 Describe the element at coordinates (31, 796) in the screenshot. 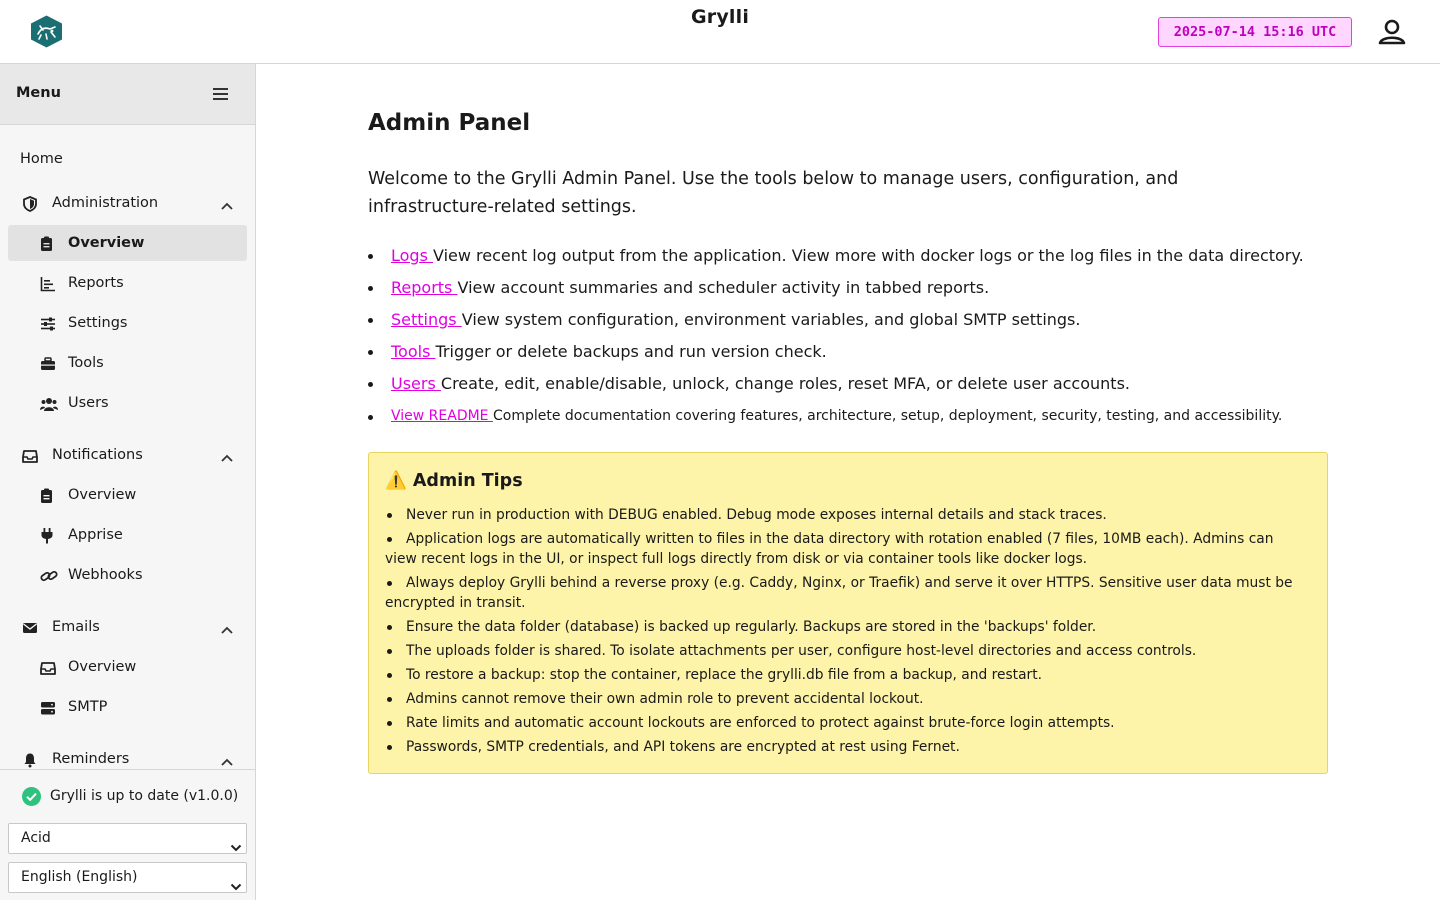

I see `check-circle-icon` at that location.